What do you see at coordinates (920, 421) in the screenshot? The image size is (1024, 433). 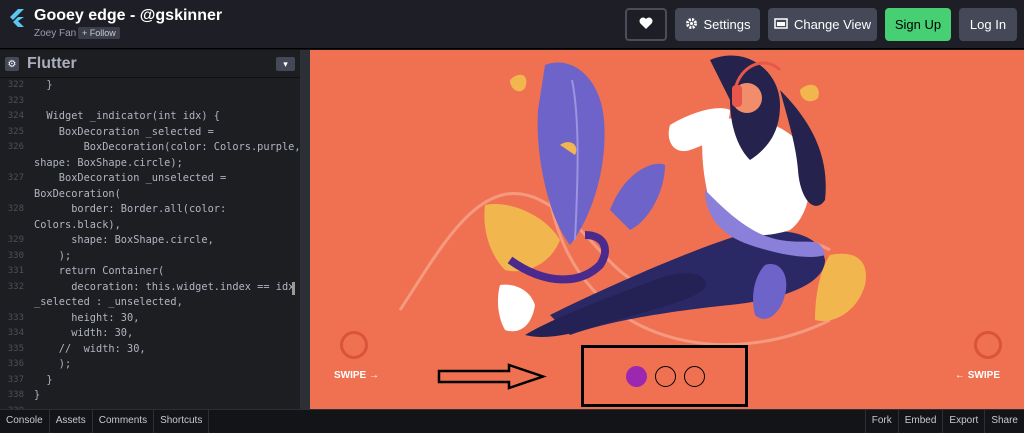 I see `embed-tab: Embed` at bounding box center [920, 421].